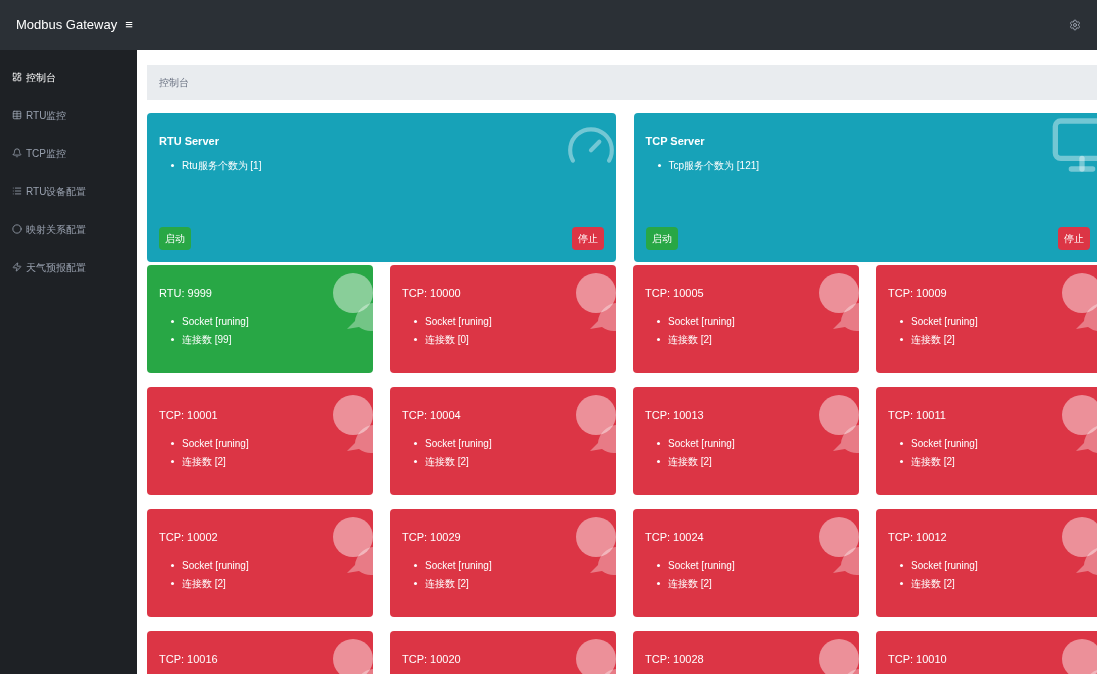 This screenshot has height=674, width=1097. What do you see at coordinates (675, 141) in the screenshot?
I see `server-title: TCP Server` at bounding box center [675, 141].